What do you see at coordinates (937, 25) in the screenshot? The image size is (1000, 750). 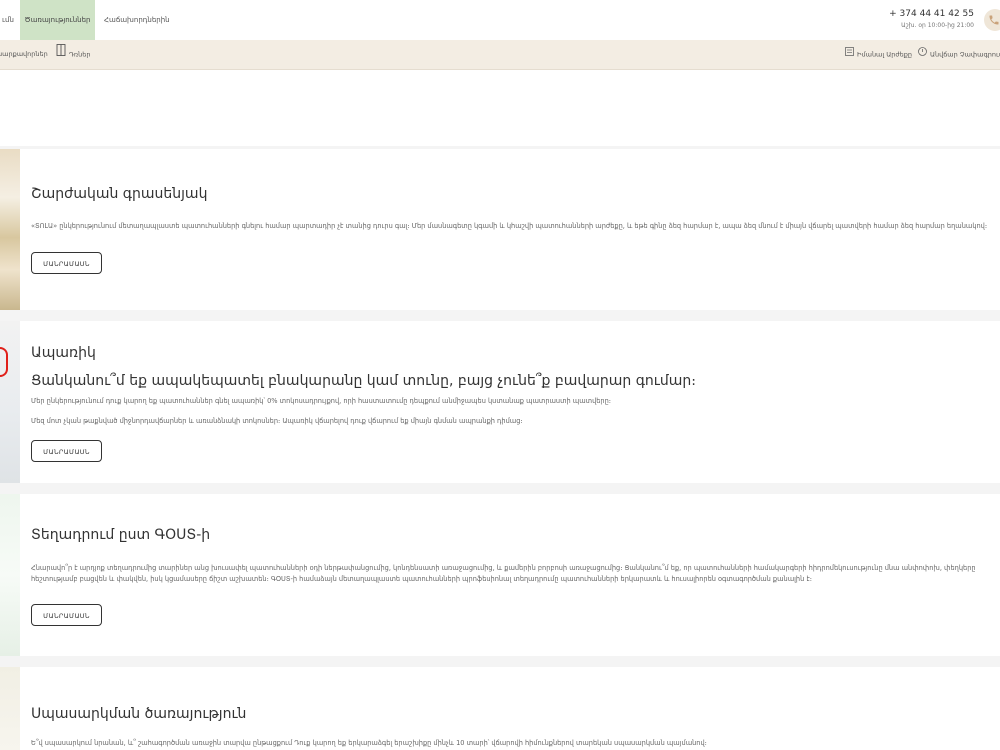 I see `working-hours: Աշխ. օր 10:00-ից 21:00` at bounding box center [937, 25].